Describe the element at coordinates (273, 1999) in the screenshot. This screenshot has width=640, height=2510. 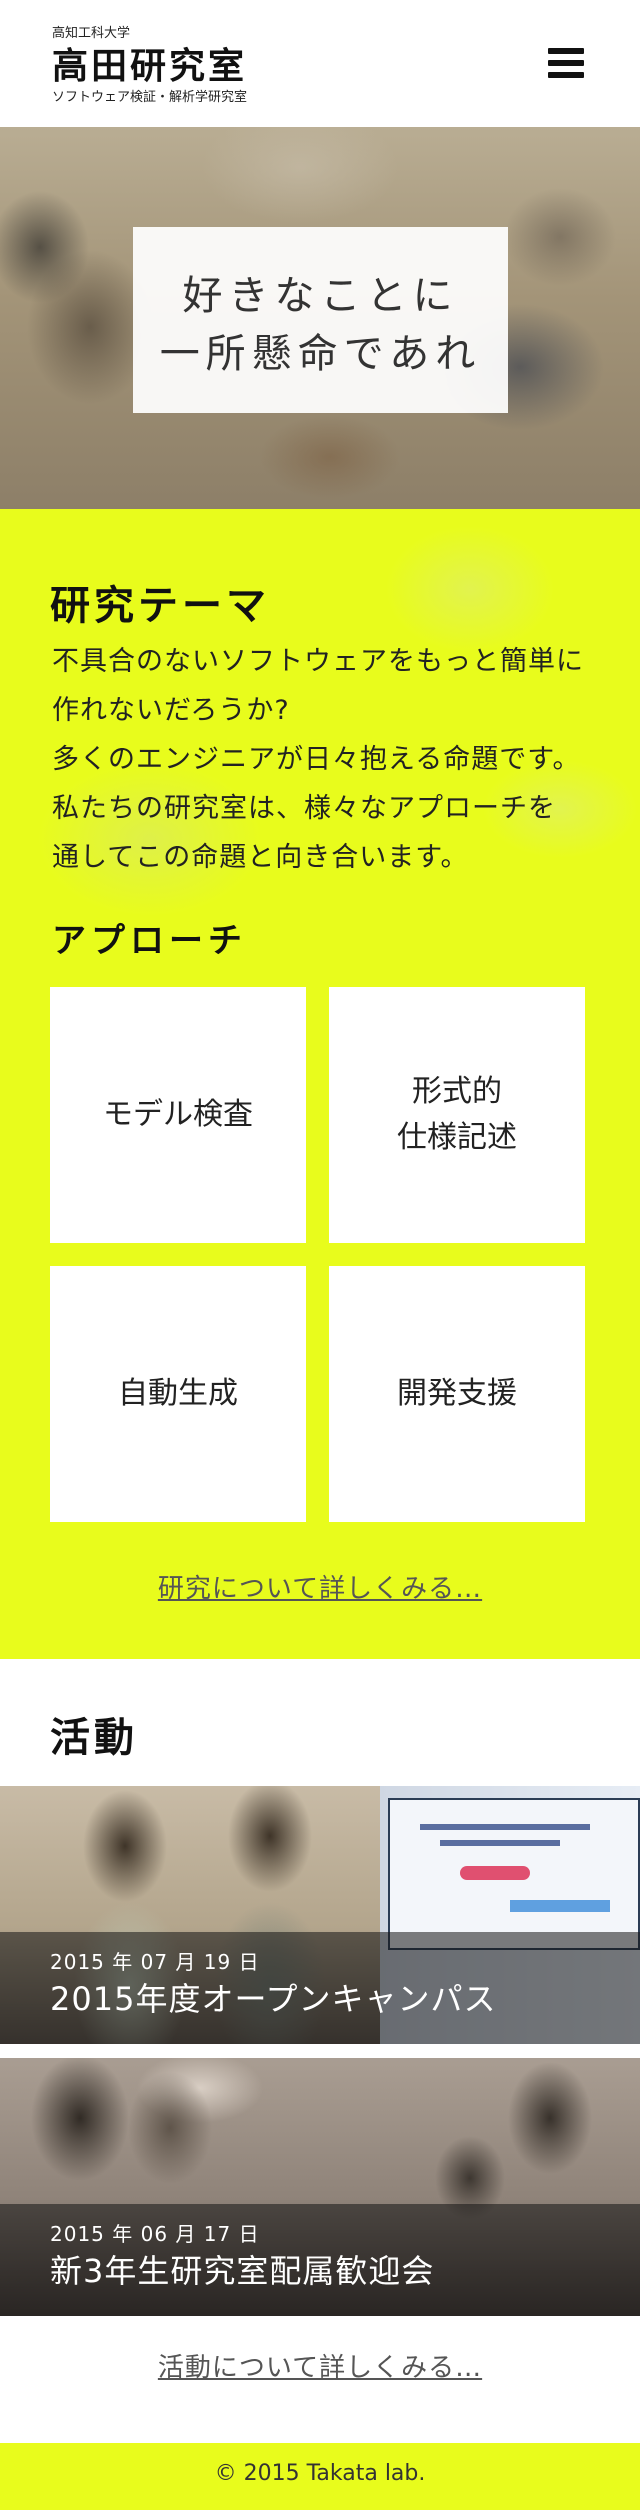
I see `activity-post-title: 2015年度オープンキャンパス` at that location.